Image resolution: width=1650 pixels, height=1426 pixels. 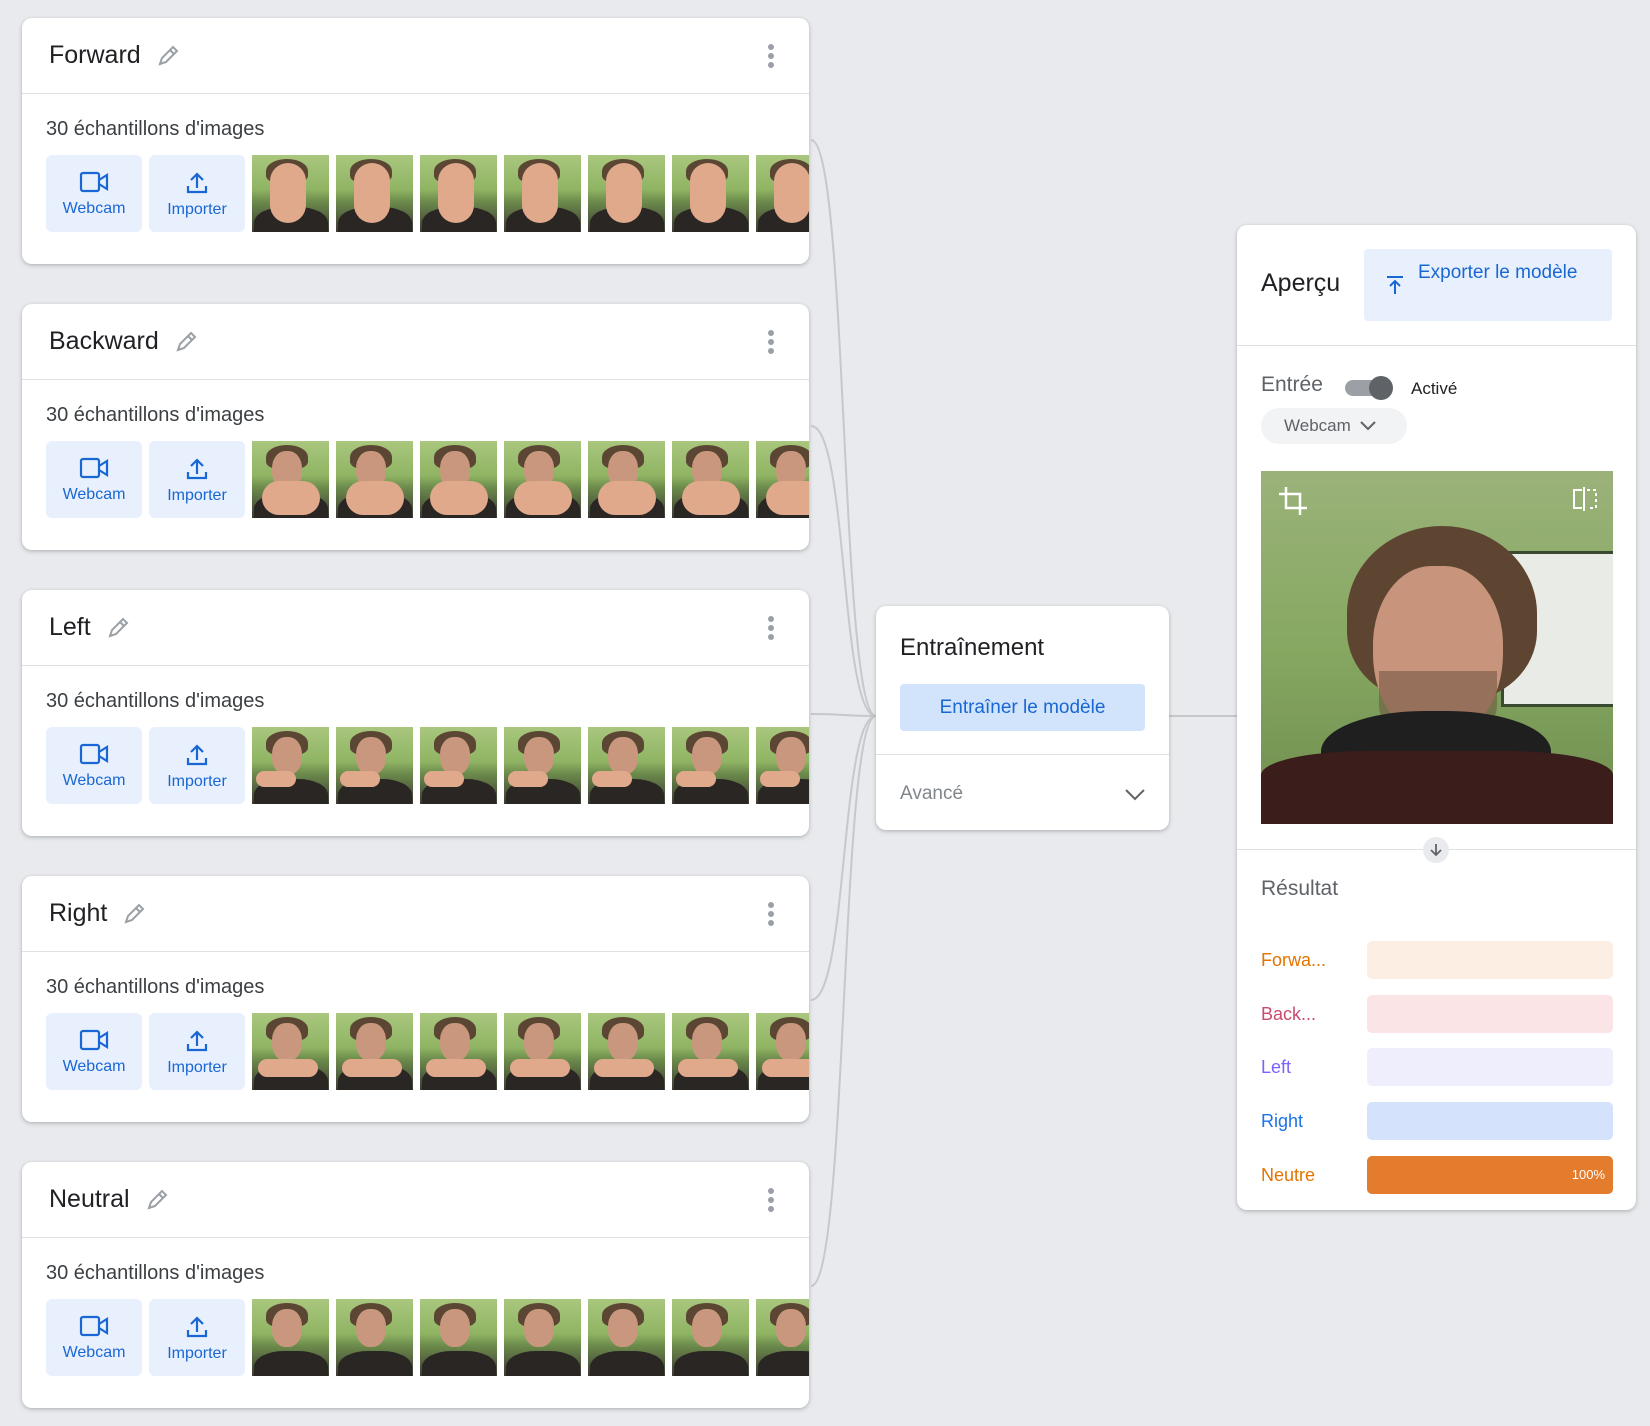 I want to click on confidence-bar, so click(x=1490, y=1067).